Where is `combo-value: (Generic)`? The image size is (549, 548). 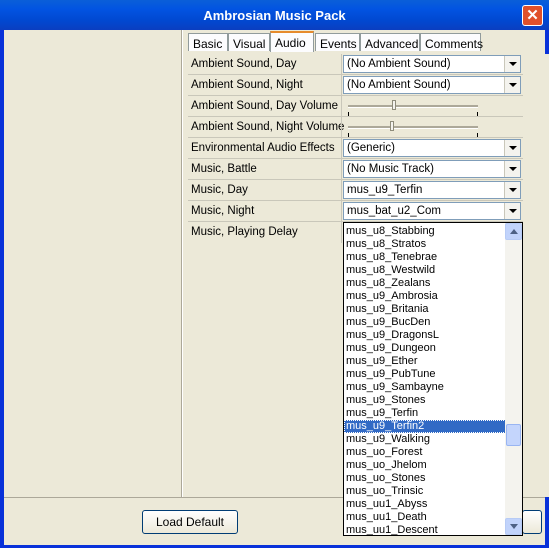 combo-value: (Generic) is located at coordinates (371, 148).